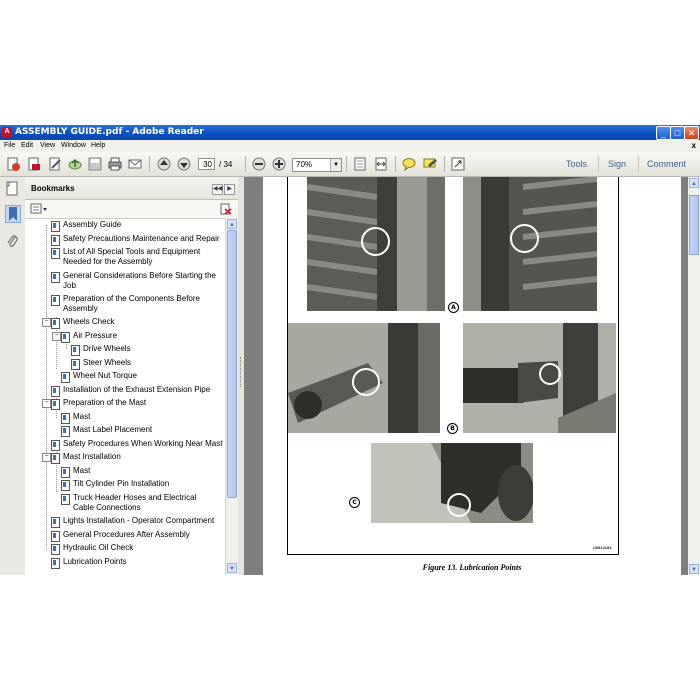 Image resolution: width=700 pixels, height=700 pixels. What do you see at coordinates (55, 164) in the screenshot?
I see `edit-icon` at bounding box center [55, 164].